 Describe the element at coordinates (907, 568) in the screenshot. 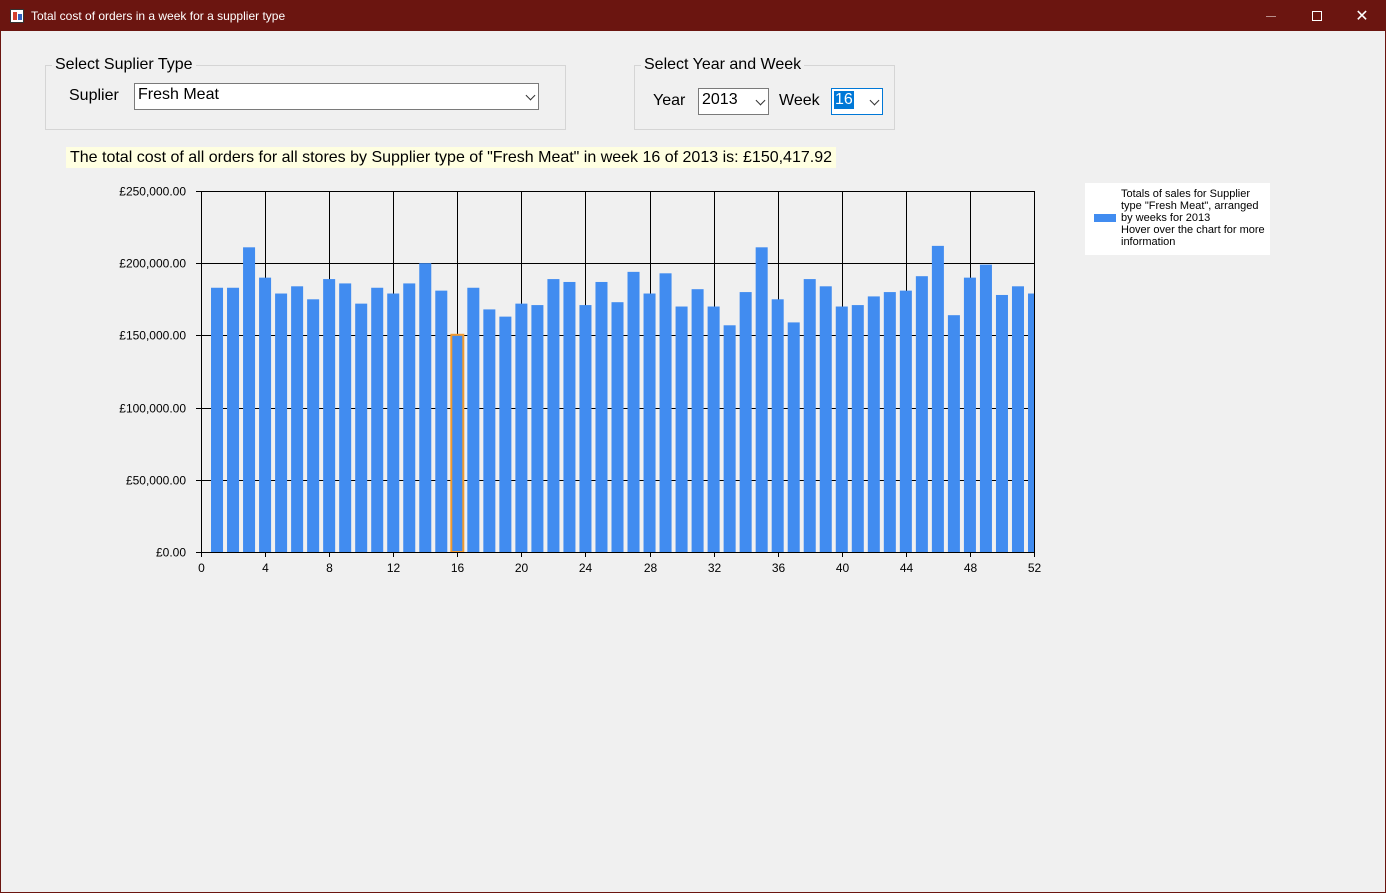

I see `x-tick-label: 44` at that location.